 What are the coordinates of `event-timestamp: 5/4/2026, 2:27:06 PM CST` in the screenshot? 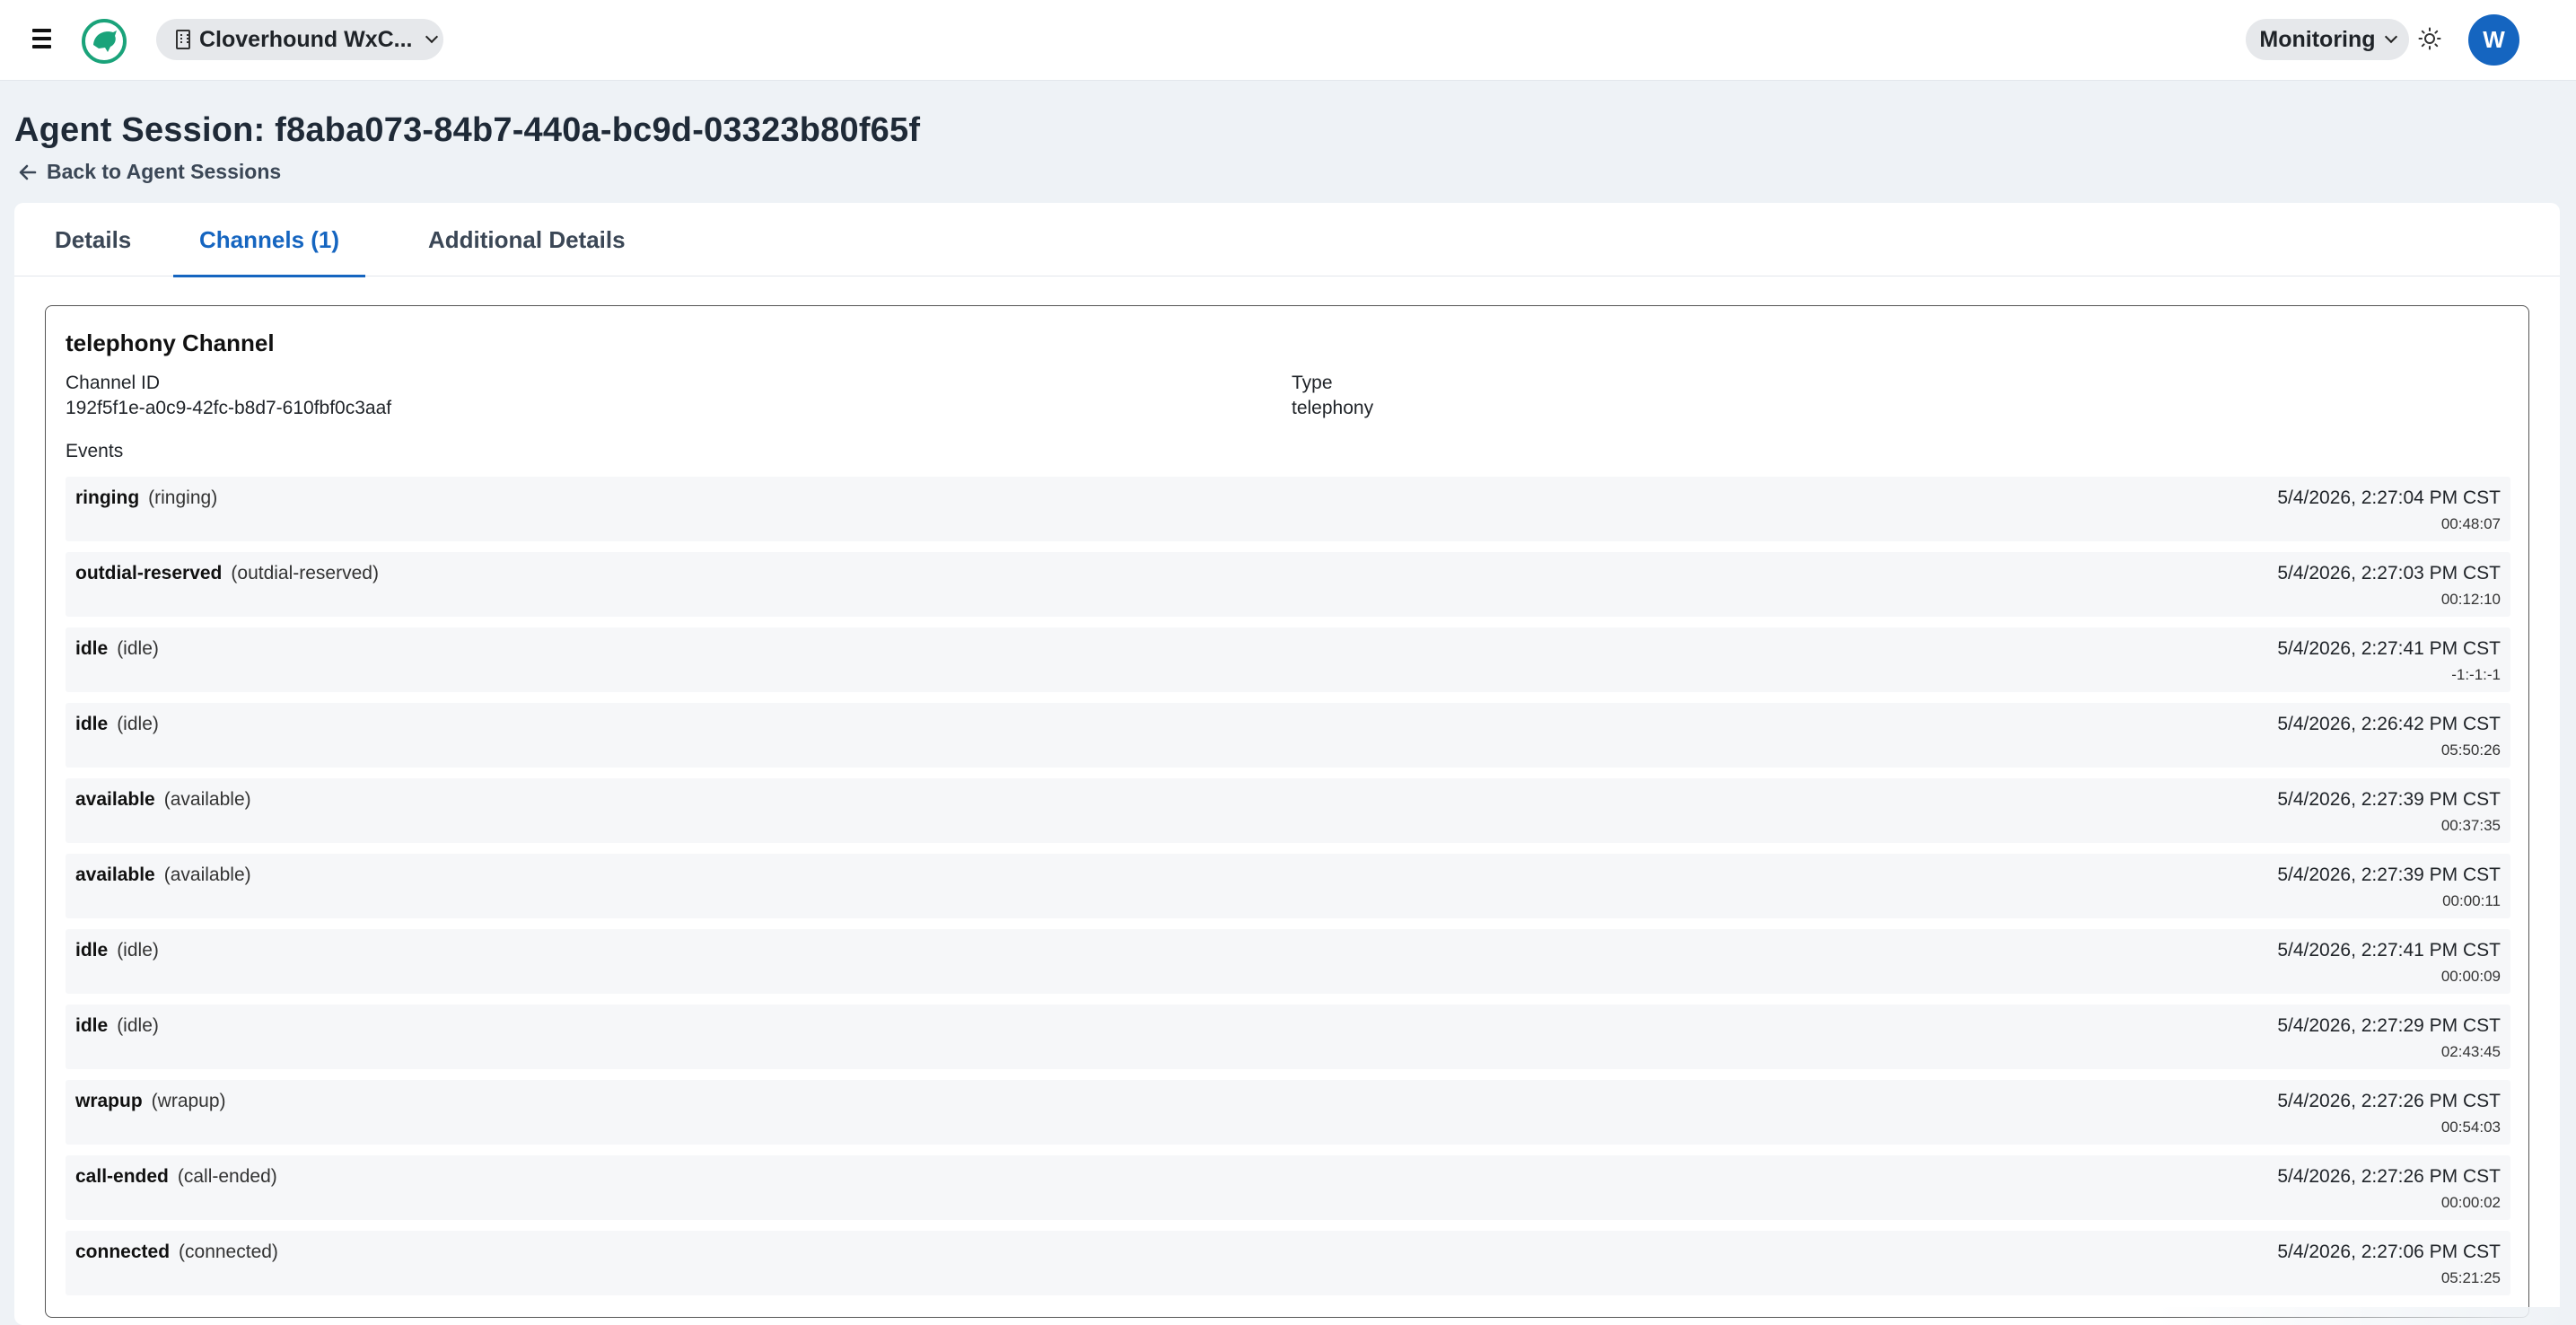 It's located at (2389, 1252).